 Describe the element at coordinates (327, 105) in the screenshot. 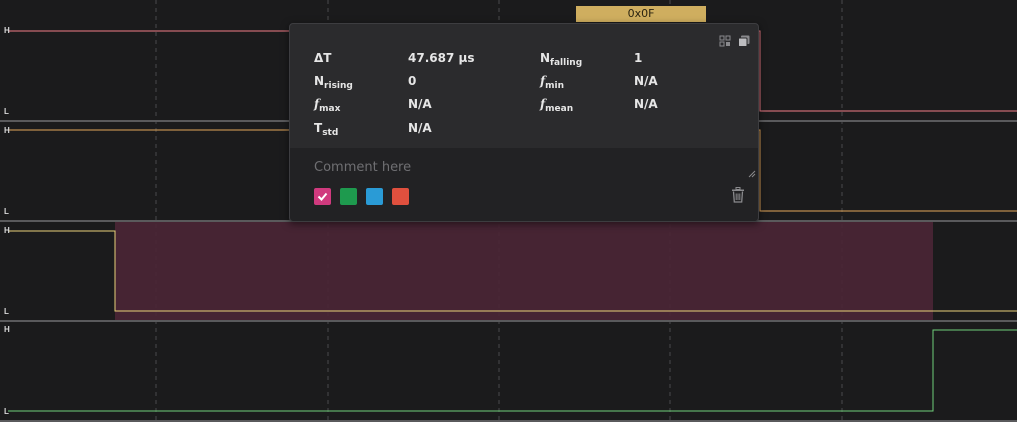

I see `f-max-label: fmax` at that location.